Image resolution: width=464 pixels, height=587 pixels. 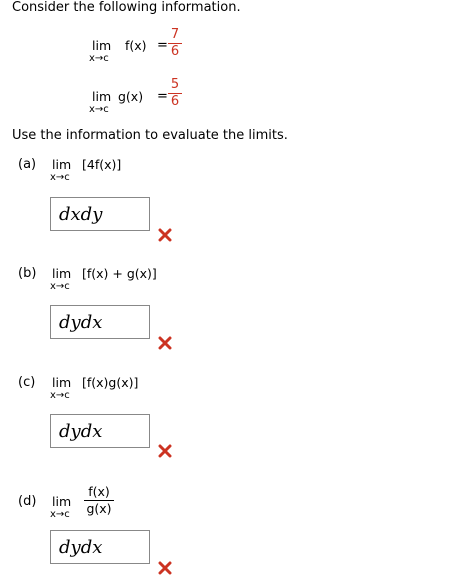 What do you see at coordinates (27, 382) in the screenshot?
I see `part-label: (c)` at bounding box center [27, 382].